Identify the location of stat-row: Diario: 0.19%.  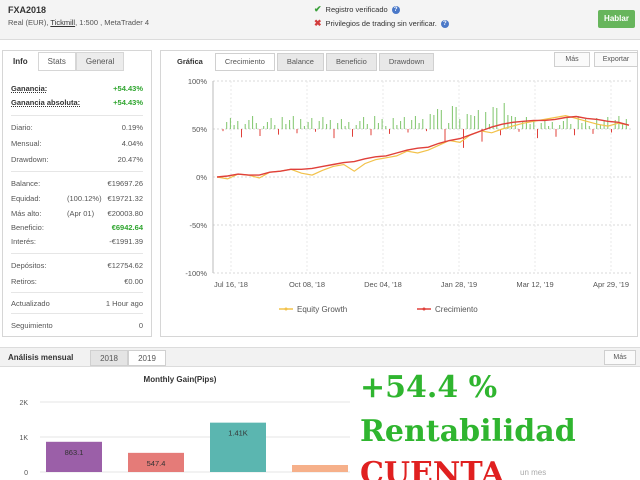
(77, 127).